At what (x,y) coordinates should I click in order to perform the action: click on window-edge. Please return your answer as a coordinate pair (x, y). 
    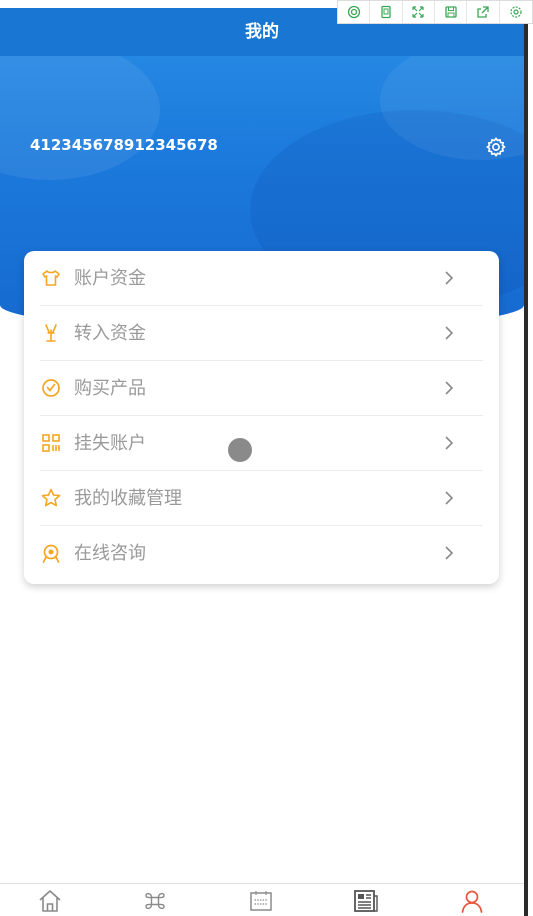
    Looking at the image, I should click on (526, 458).